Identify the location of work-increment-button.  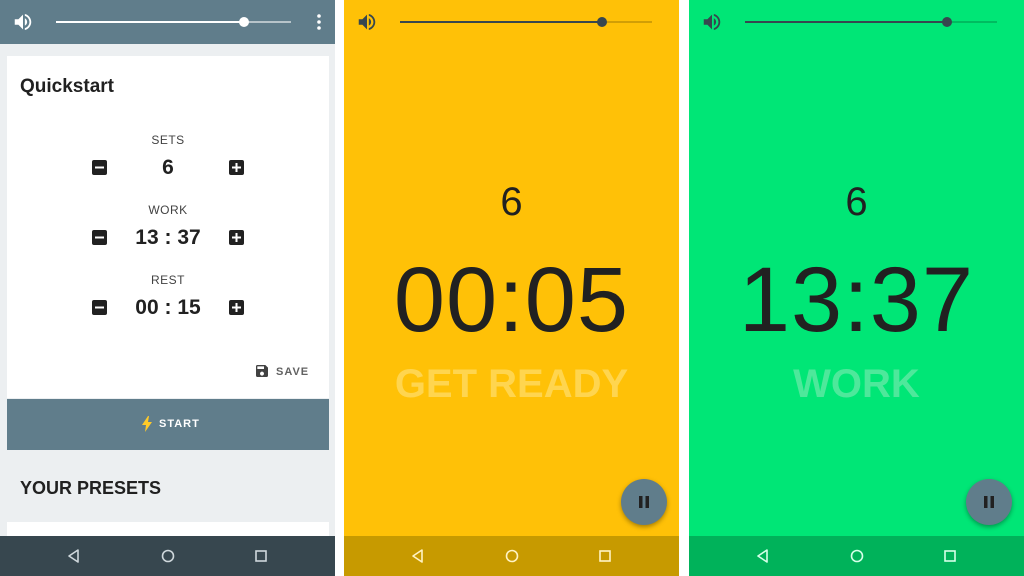
(236, 237).